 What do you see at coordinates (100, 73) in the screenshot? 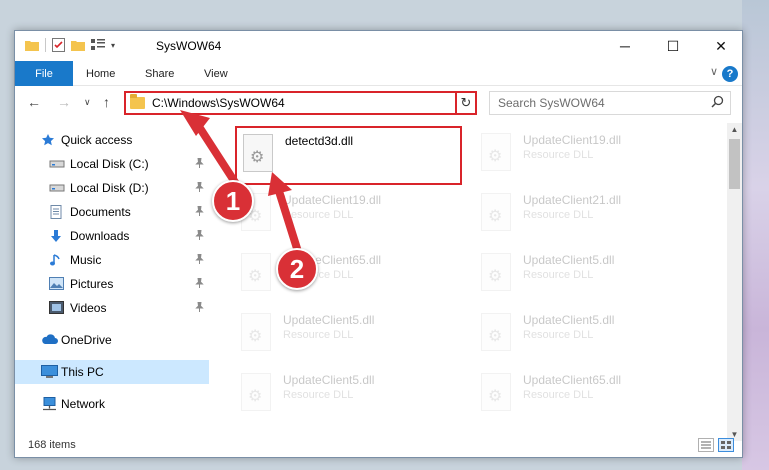
I see `tab-home: Home` at bounding box center [100, 73].